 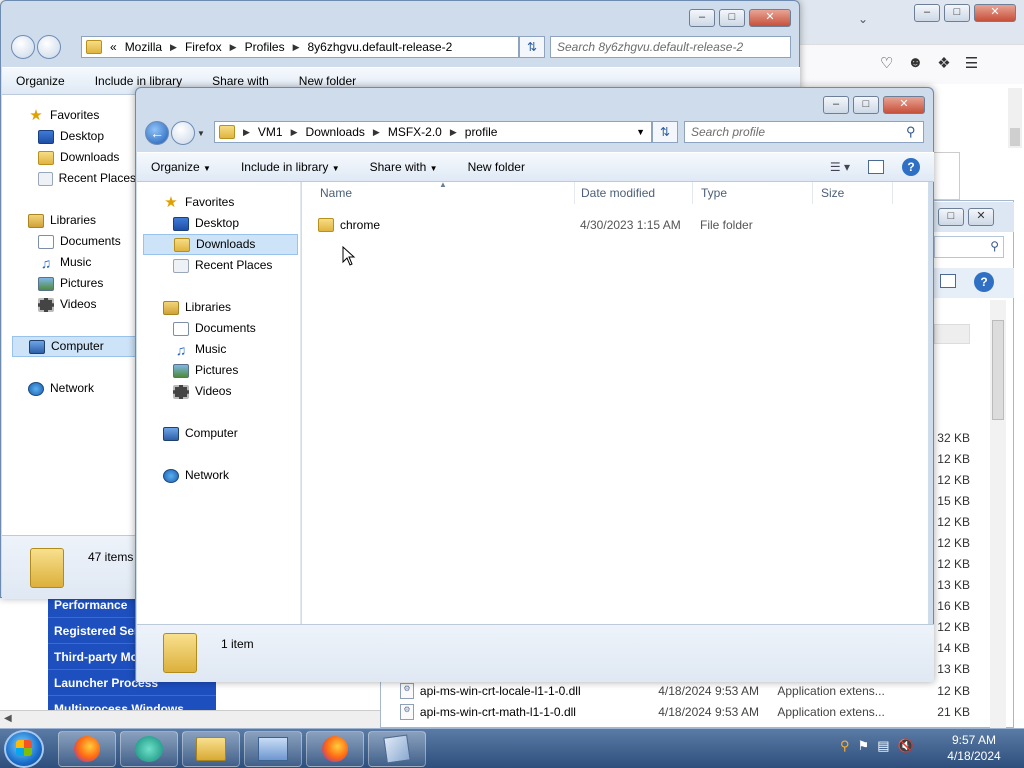 What do you see at coordinates (23, 47) in the screenshot?
I see `back-button` at bounding box center [23, 47].